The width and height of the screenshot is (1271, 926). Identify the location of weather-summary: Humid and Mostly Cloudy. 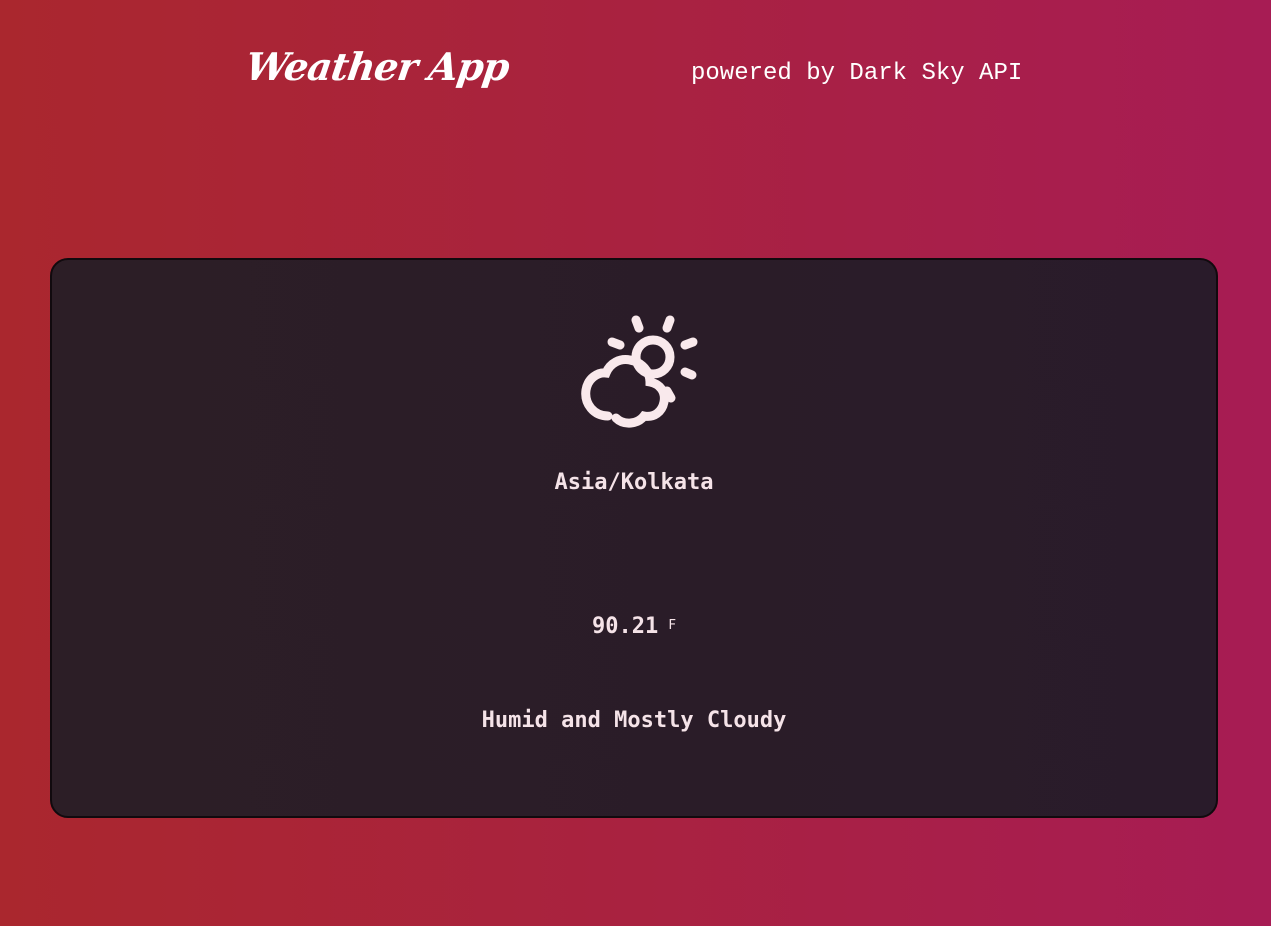
(634, 720).